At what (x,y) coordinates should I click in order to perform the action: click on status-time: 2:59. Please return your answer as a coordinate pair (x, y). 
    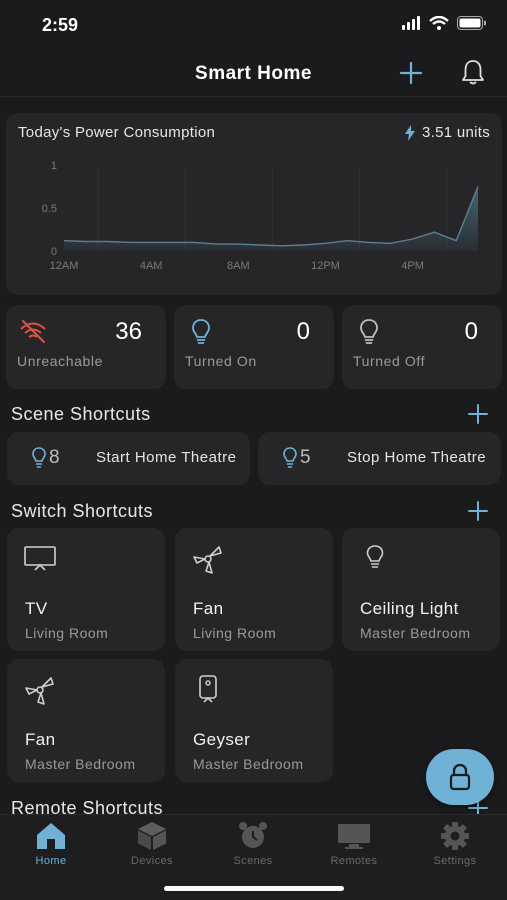
    Looking at the image, I should click on (60, 25).